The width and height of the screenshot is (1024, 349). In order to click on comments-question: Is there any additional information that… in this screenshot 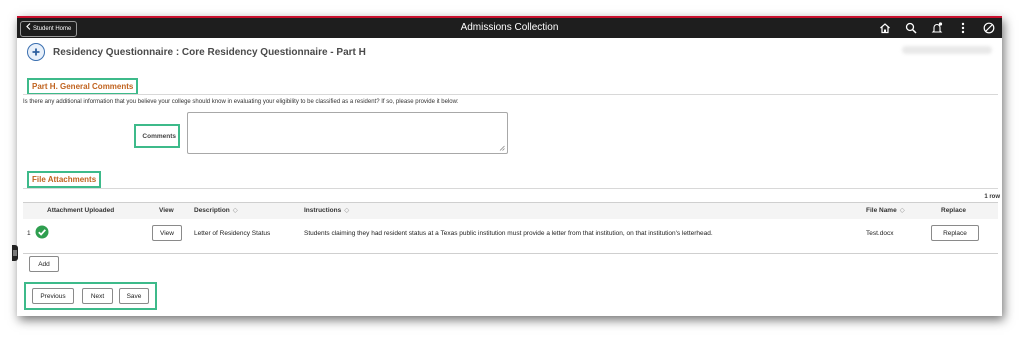, I will do `click(241, 102)`.